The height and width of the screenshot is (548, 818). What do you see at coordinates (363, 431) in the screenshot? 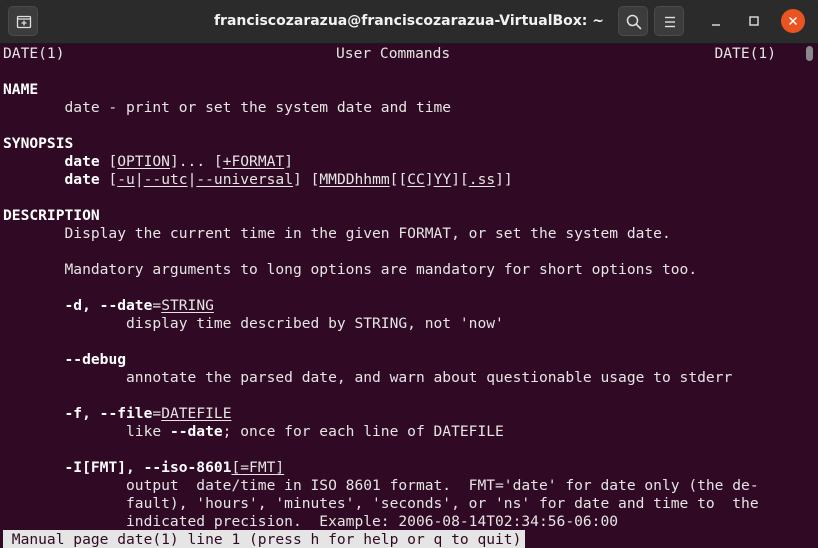
I see `description-text: ; once for each line of DATEFILE` at bounding box center [363, 431].